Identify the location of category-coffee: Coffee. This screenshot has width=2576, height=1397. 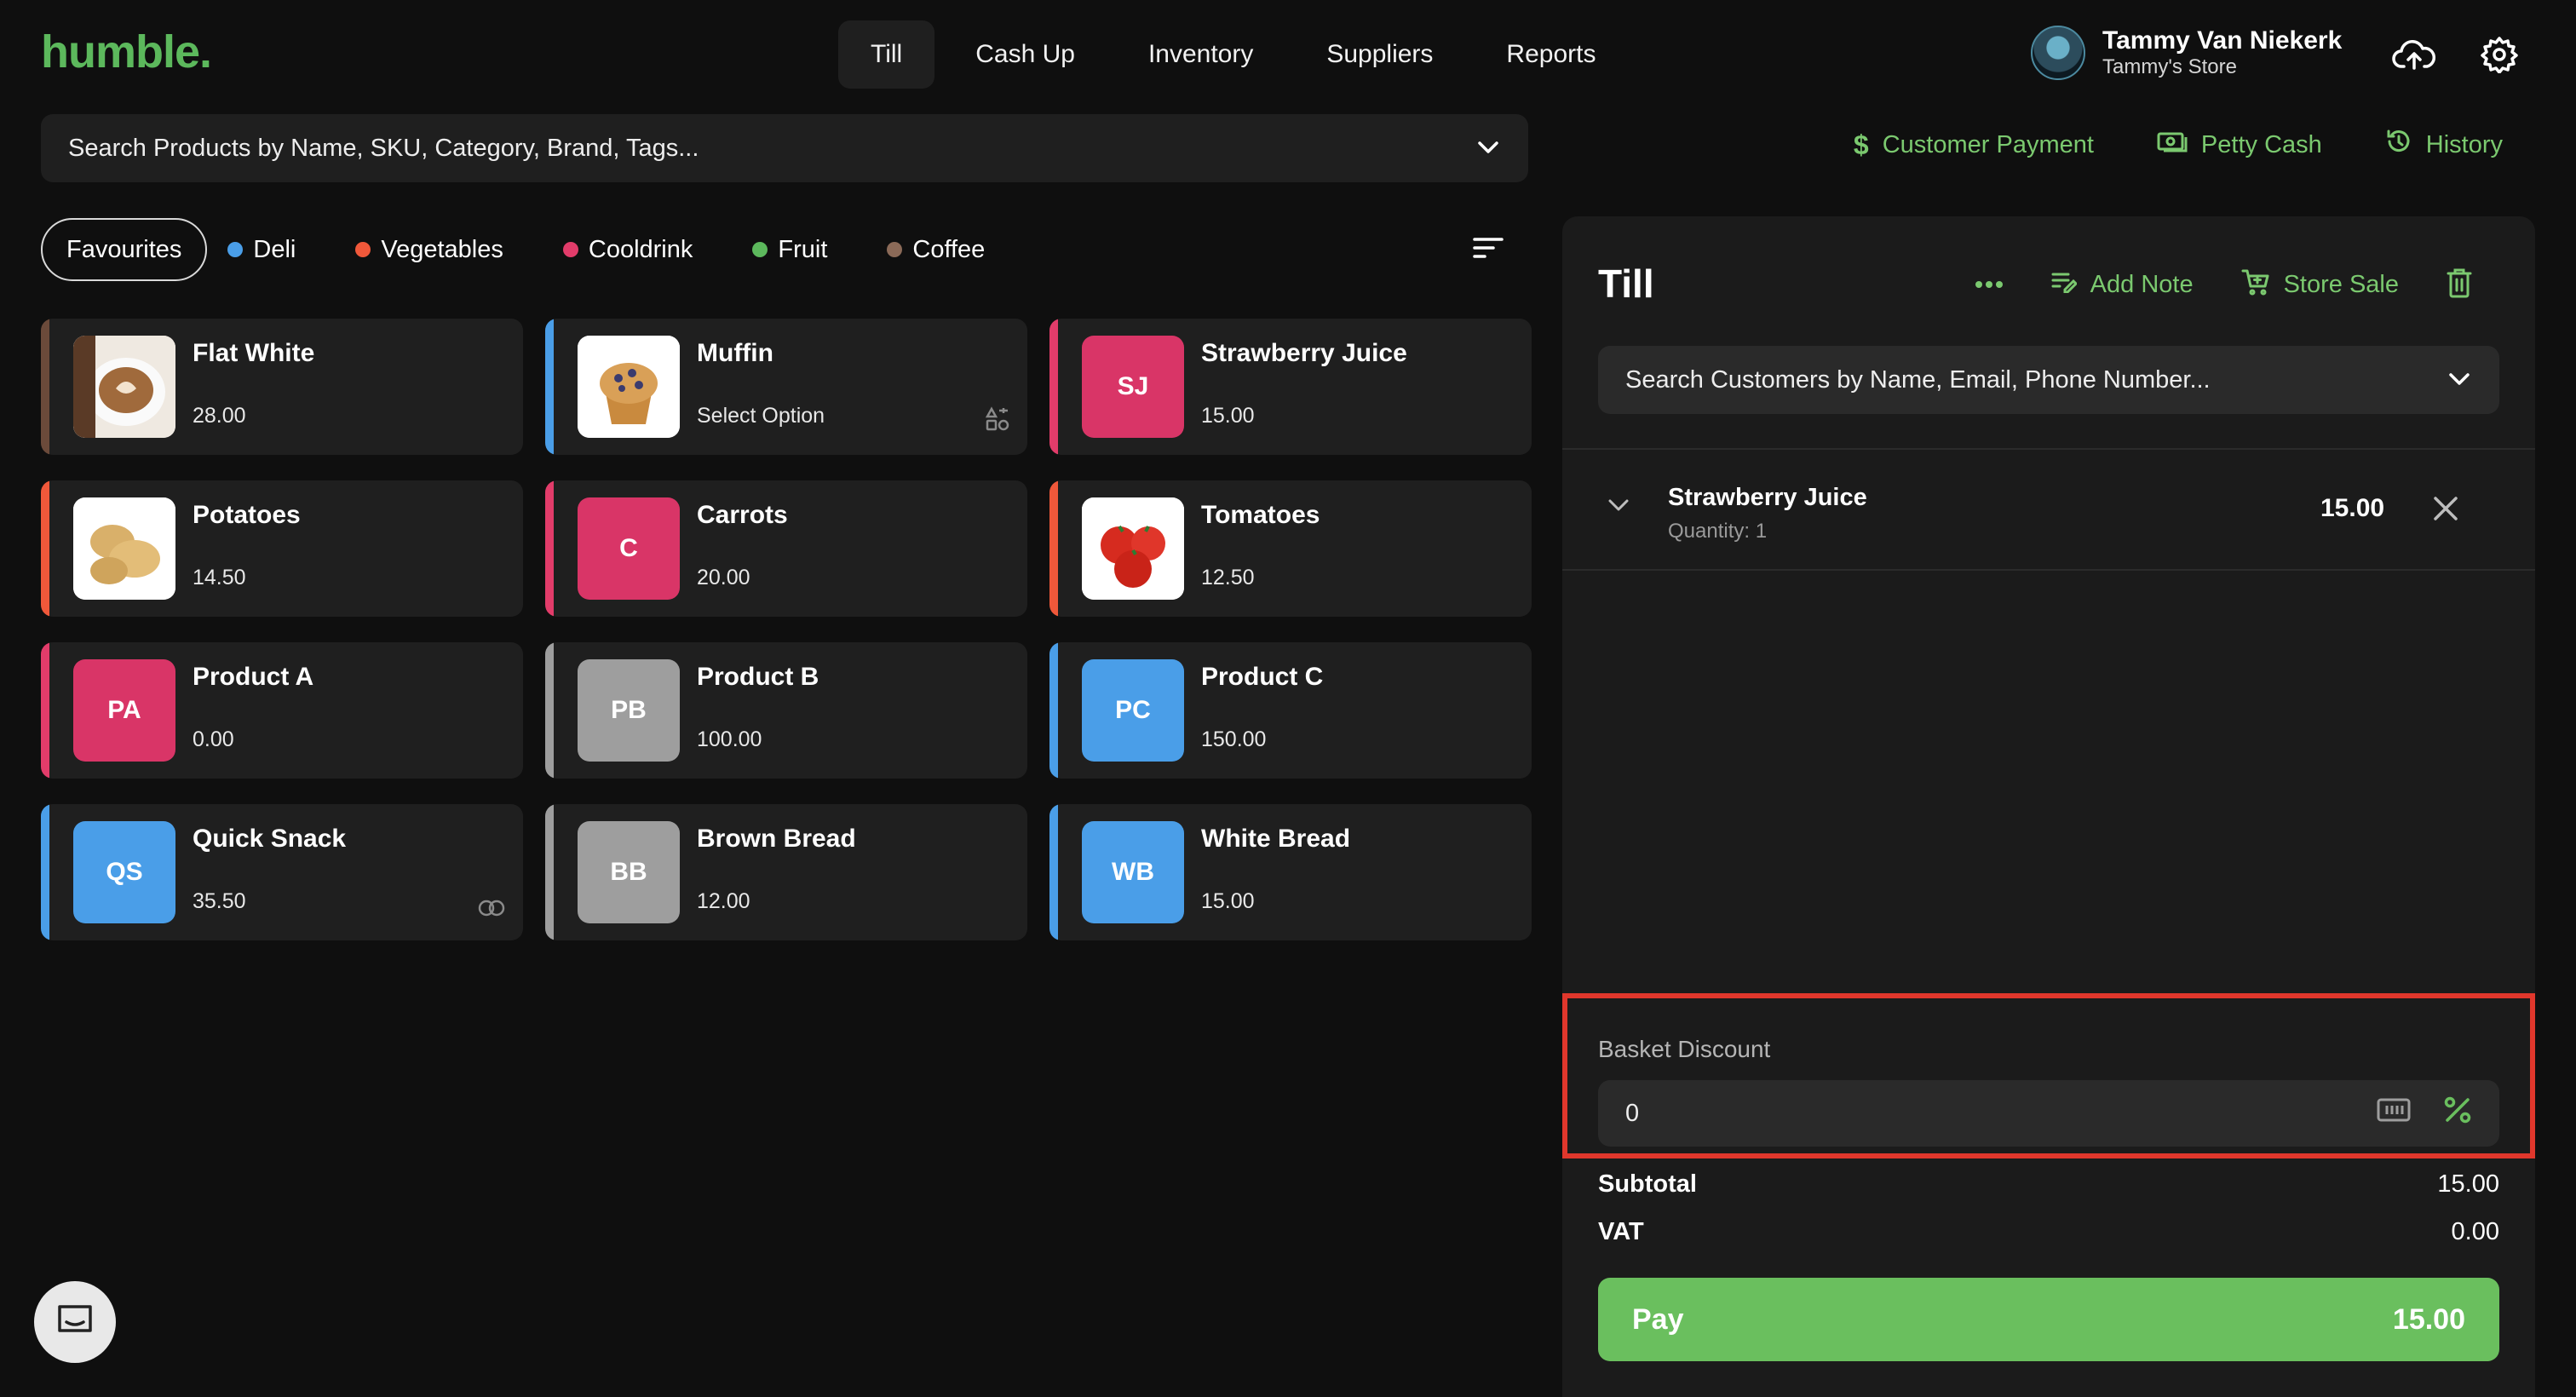
(936, 250).